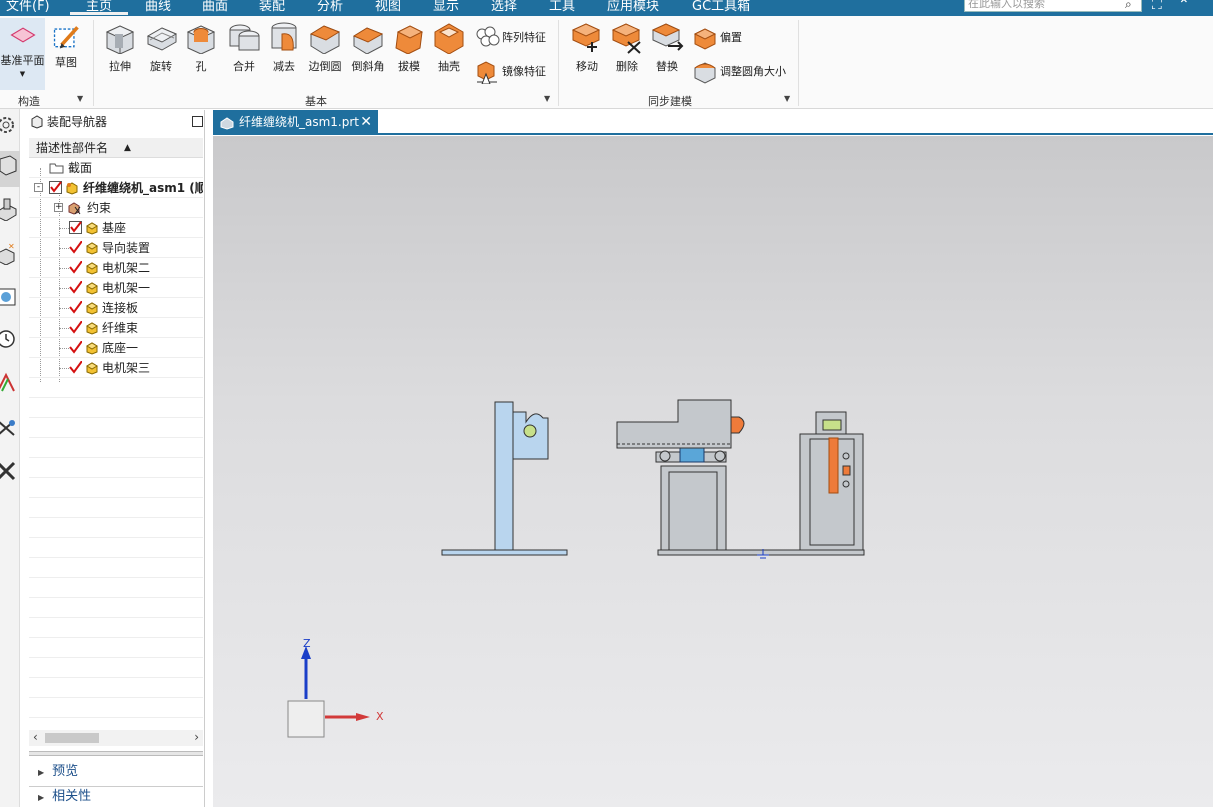  I want to click on expand-node-icon: +, so click(58, 207).